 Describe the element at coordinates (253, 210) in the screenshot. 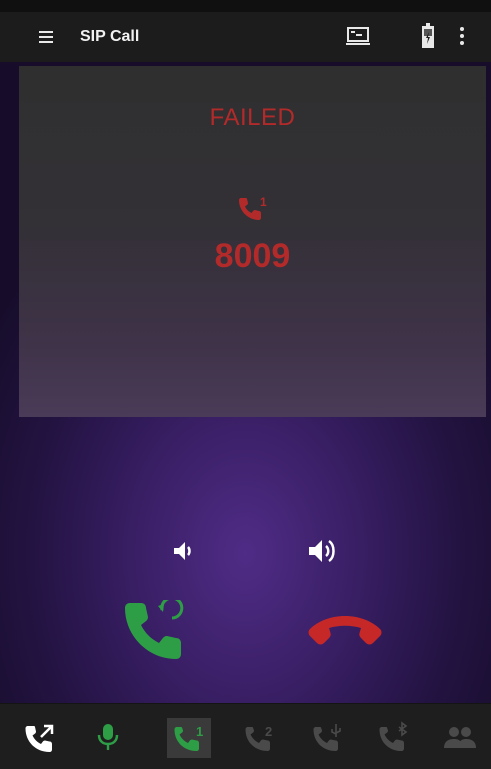

I see `line-1-phone-icon: 1` at that location.